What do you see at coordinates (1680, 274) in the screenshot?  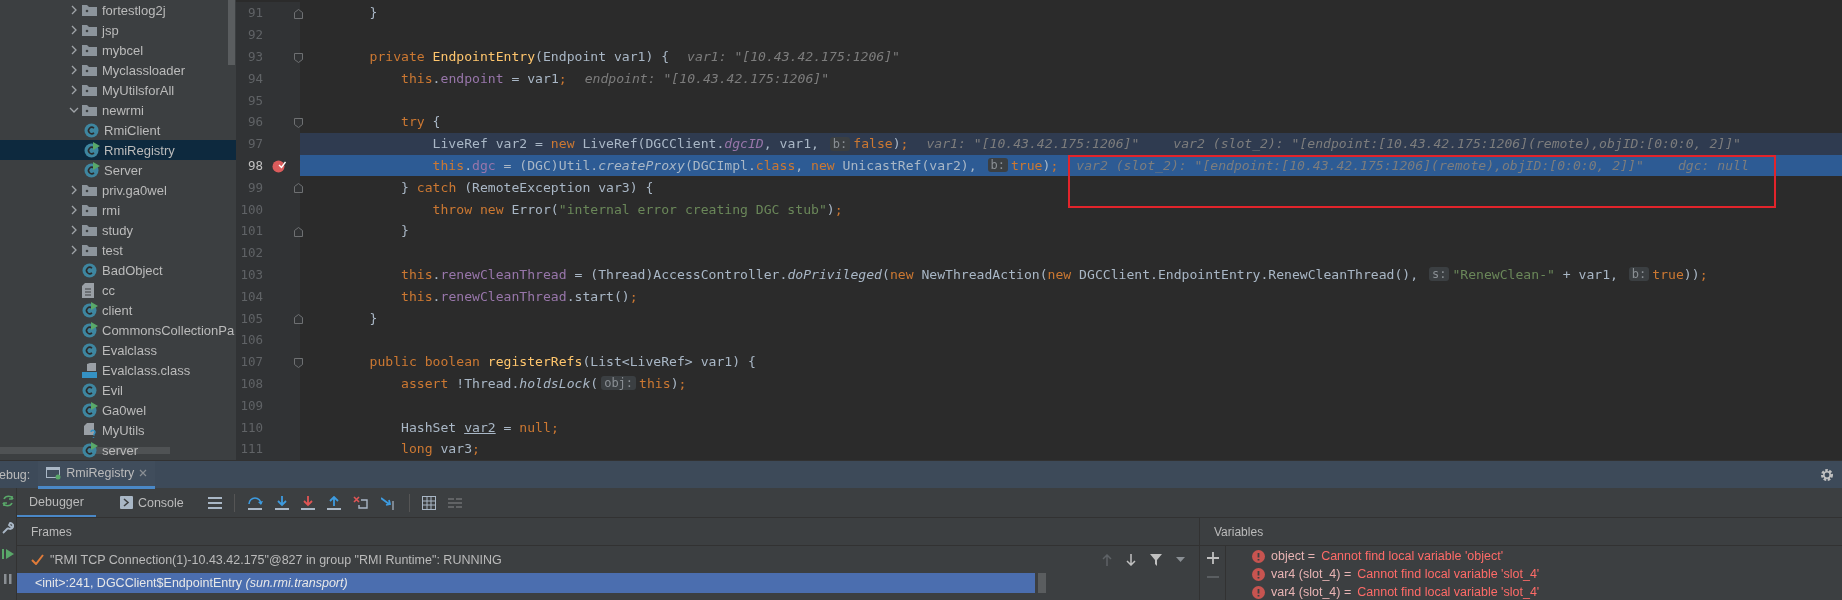 I see `code-text: true));` at bounding box center [1680, 274].